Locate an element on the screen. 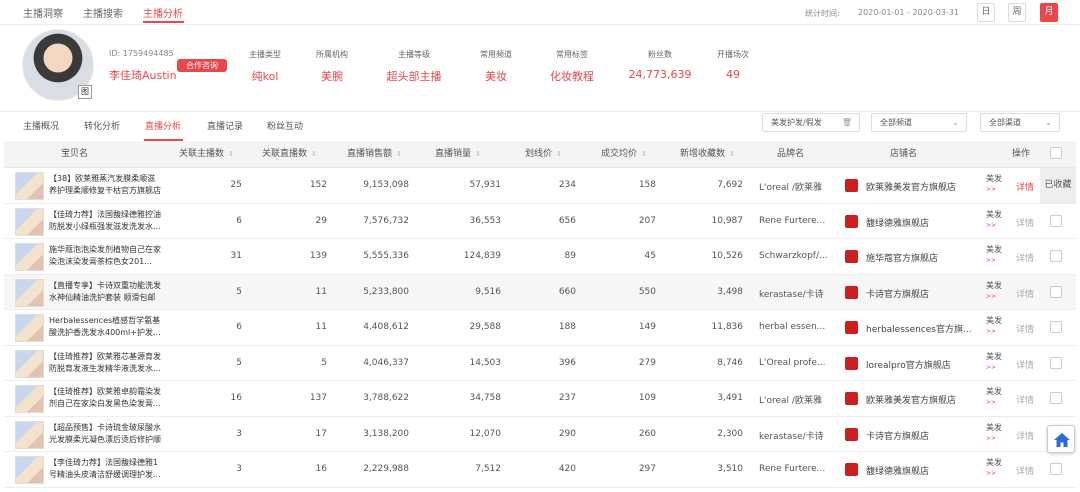 Image resolution: width=1080 pixels, height=492 pixels. subtab-conversion: 转化分析 is located at coordinates (102, 125).